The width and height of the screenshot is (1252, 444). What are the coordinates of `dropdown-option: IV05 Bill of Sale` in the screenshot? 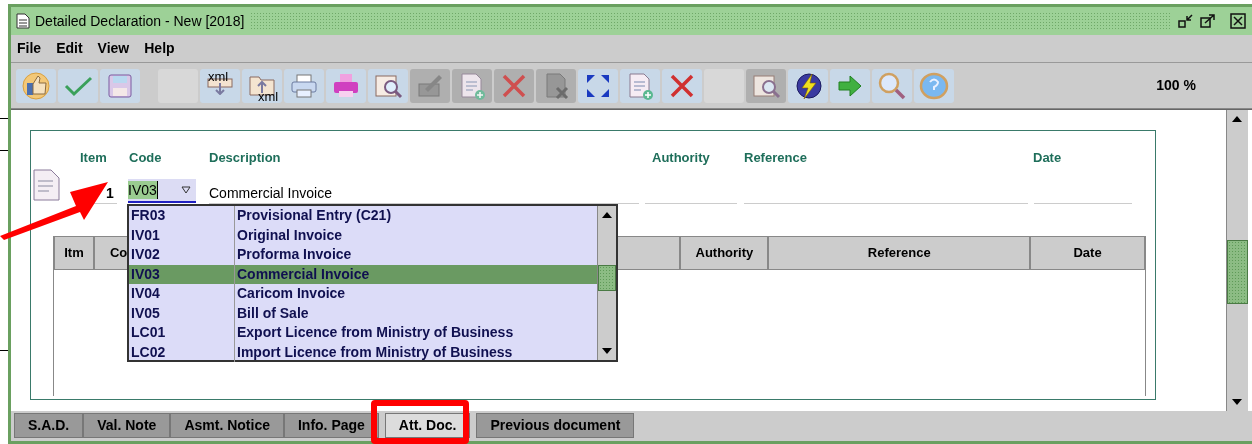 It's located at (363, 313).